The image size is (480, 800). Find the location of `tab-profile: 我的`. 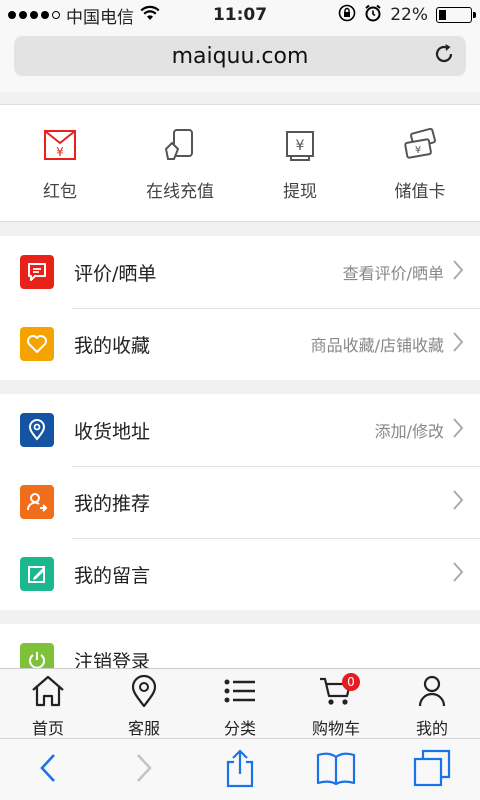

tab-profile: 我的 is located at coordinates (432, 703).